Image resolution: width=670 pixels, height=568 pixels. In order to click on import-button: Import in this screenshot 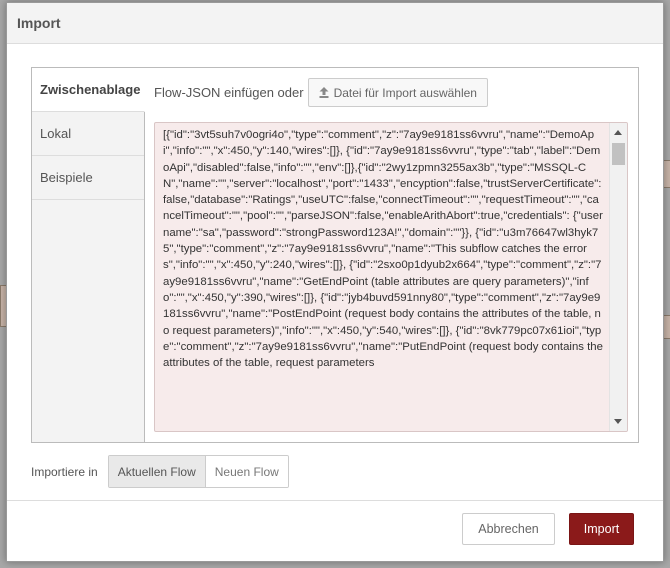, I will do `click(601, 529)`.